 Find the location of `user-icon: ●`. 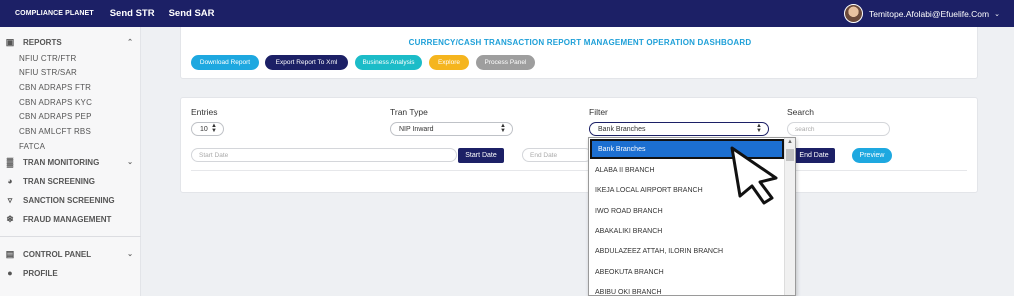

user-icon: ● is located at coordinates (10, 273).